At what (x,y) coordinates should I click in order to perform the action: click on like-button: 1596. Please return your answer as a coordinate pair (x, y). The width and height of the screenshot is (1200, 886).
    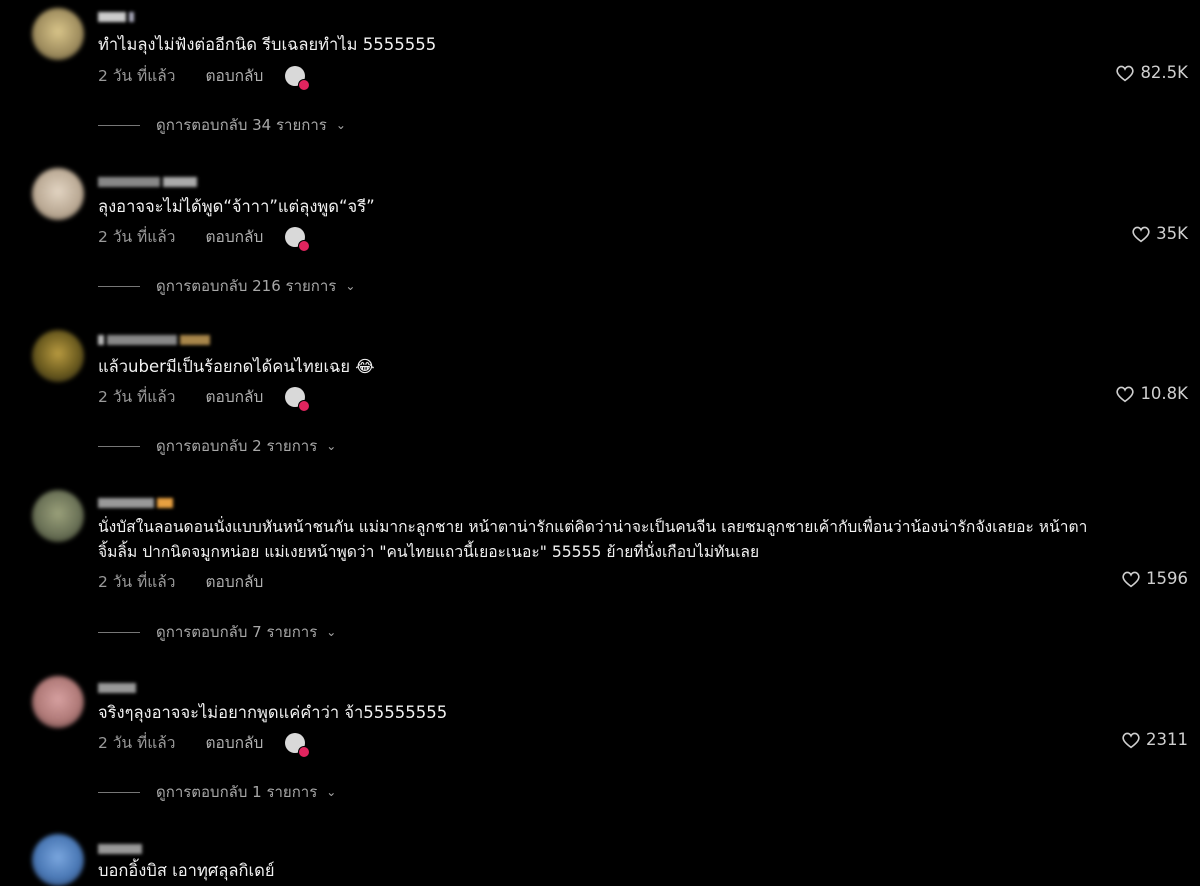
    Looking at the image, I should click on (1154, 578).